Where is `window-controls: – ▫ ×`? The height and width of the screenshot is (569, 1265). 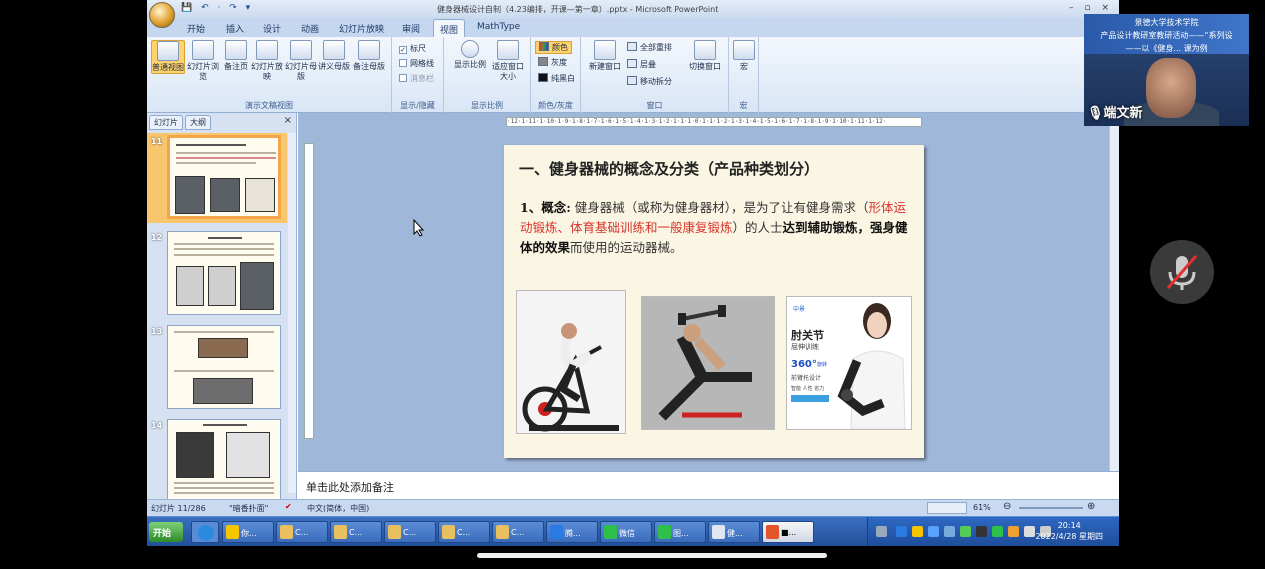 window-controls: – ▫ × is located at coordinates (1091, 8).